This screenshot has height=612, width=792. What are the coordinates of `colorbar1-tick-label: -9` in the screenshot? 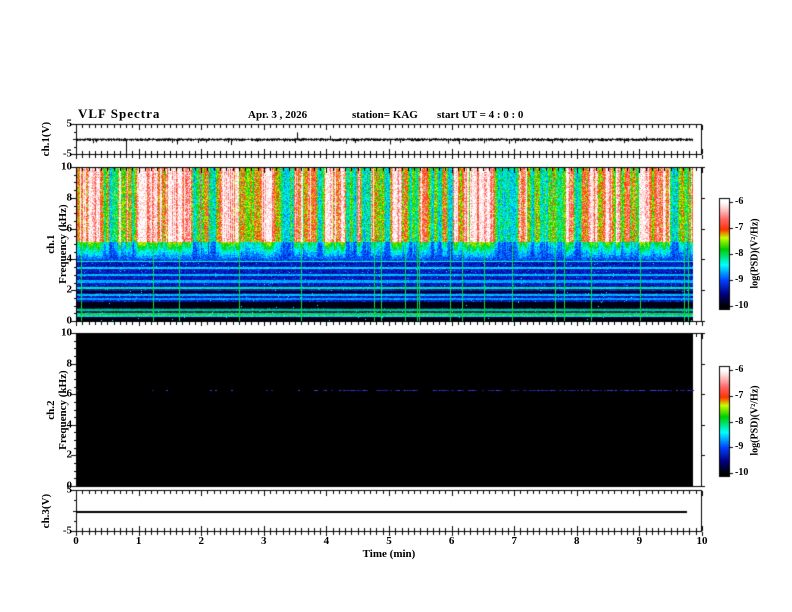 It's located at (739, 279).